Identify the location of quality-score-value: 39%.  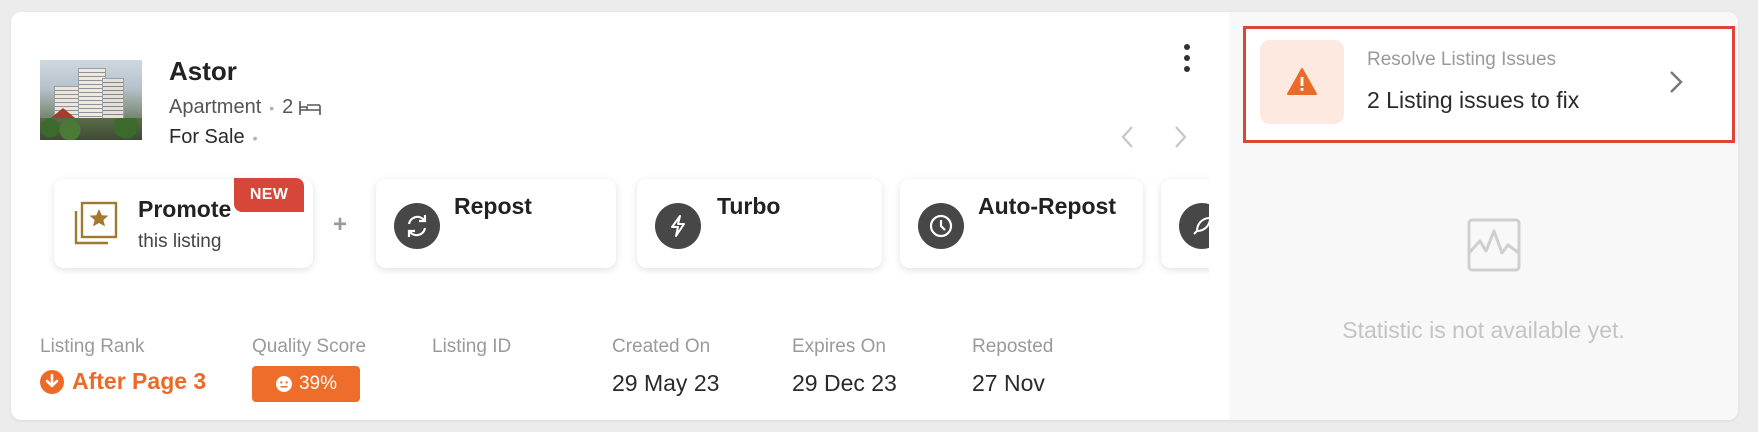
(318, 383).